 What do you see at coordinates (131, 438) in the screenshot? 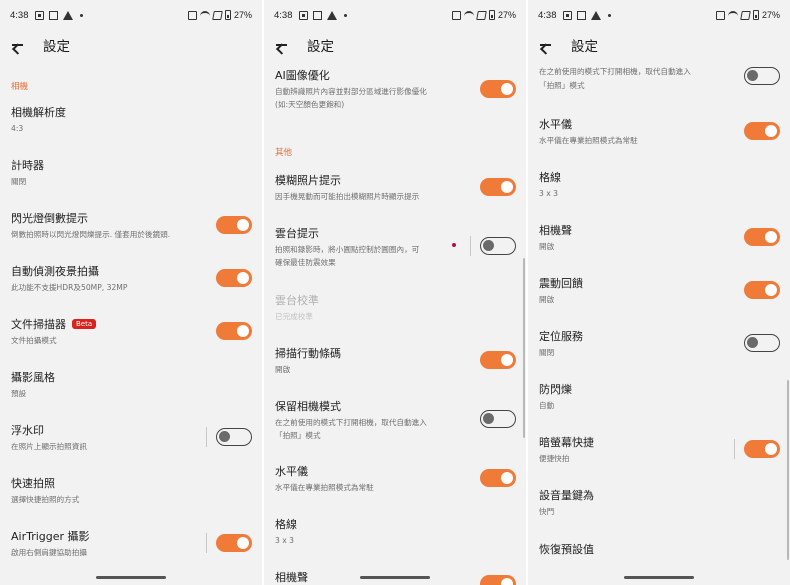
I see `setting-watermark: 浮水印 在照片上顯示拍照資訊` at bounding box center [131, 438].